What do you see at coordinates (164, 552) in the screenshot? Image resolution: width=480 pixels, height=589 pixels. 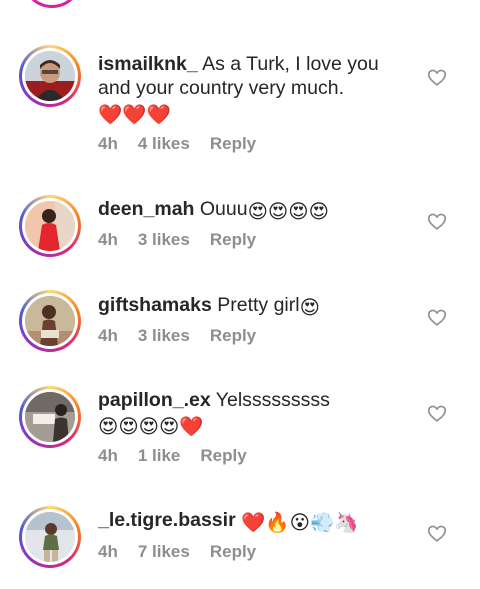 I see `comment-likes: 7 likes` at bounding box center [164, 552].